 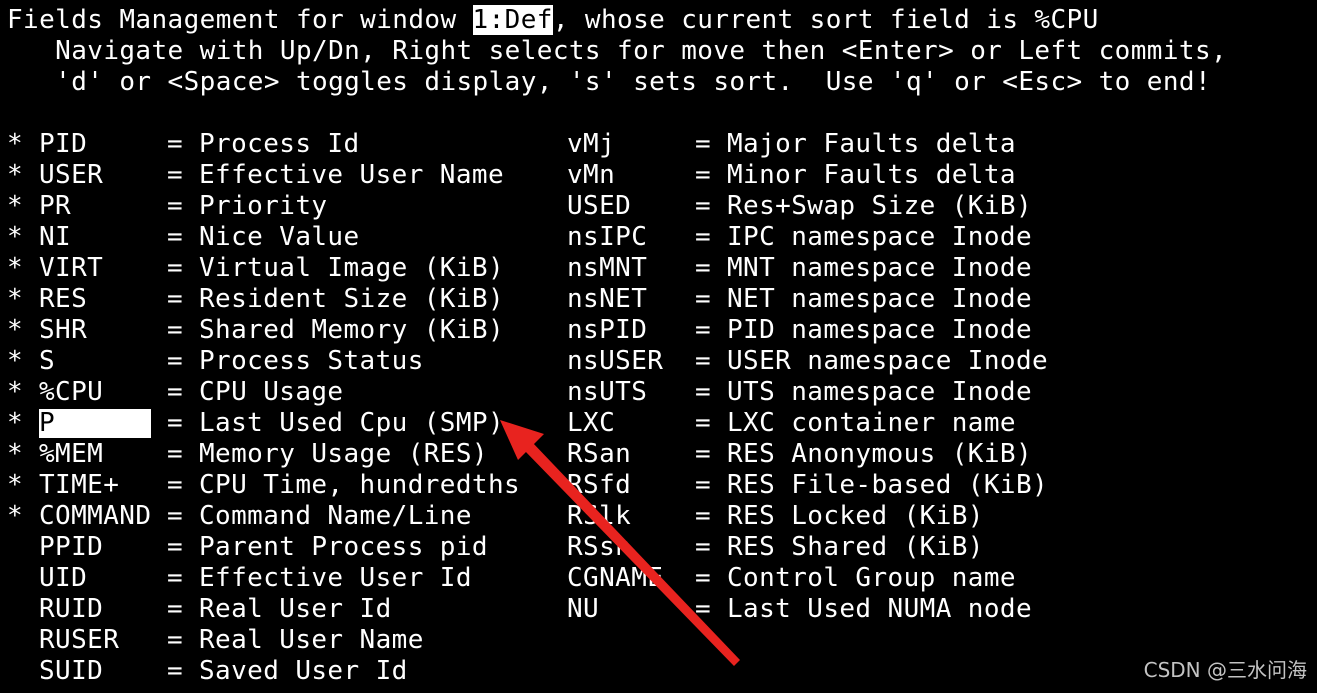 What do you see at coordinates (71, 392) in the screenshot?
I see `field-name: %CPU` at bounding box center [71, 392].